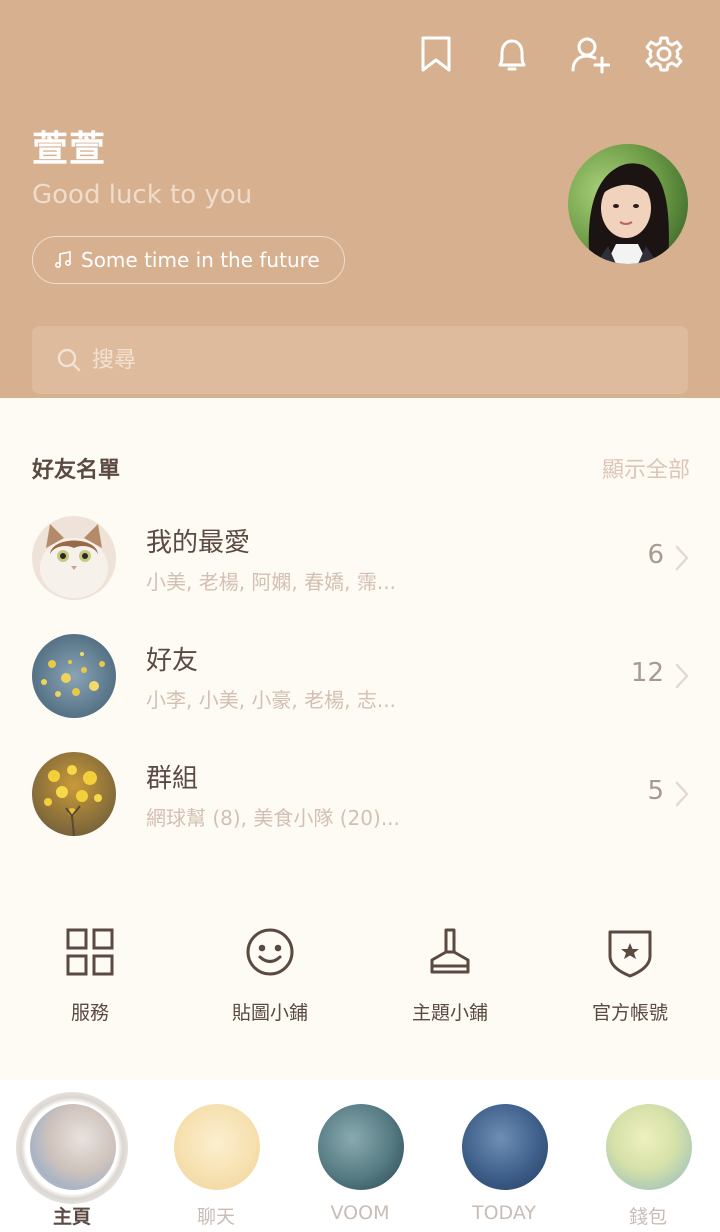 The image size is (720, 1232). What do you see at coordinates (142, 195) in the screenshot?
I see `status-message: Good luck to you` at bounding box center [142, 195].